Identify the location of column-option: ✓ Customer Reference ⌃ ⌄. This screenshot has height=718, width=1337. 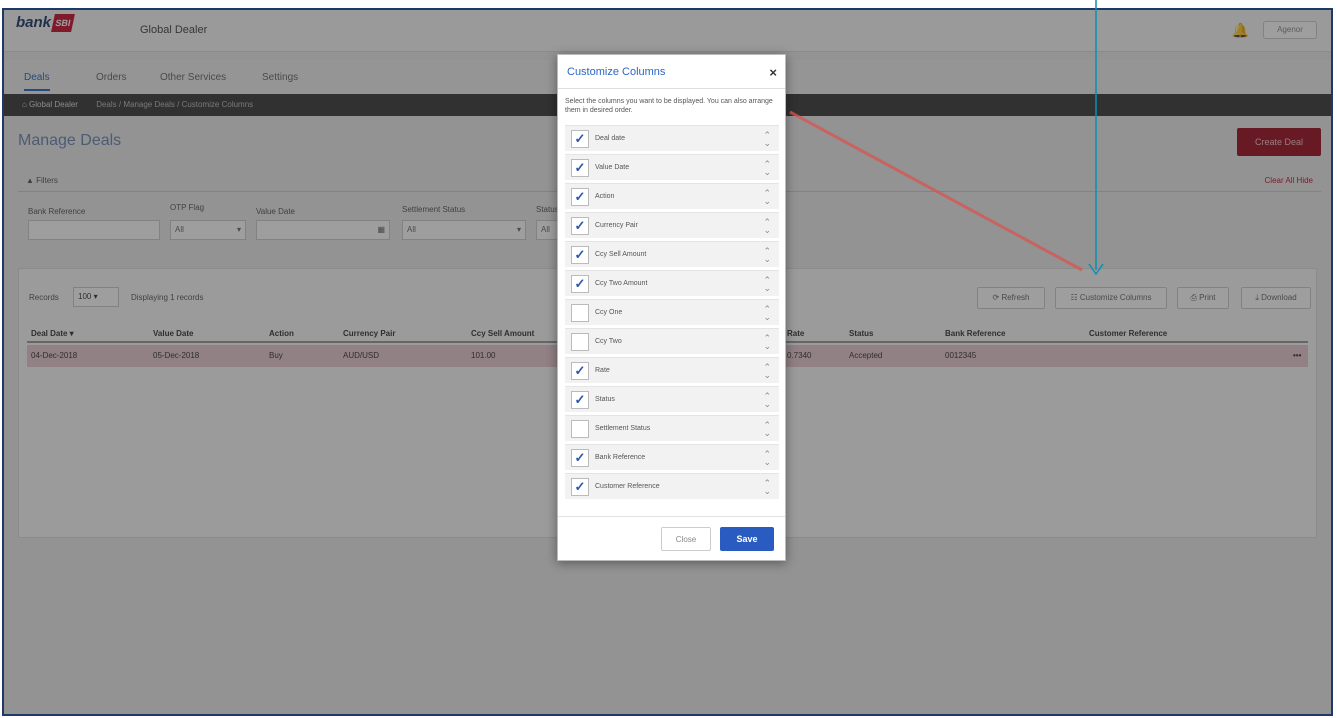
(672, 486).